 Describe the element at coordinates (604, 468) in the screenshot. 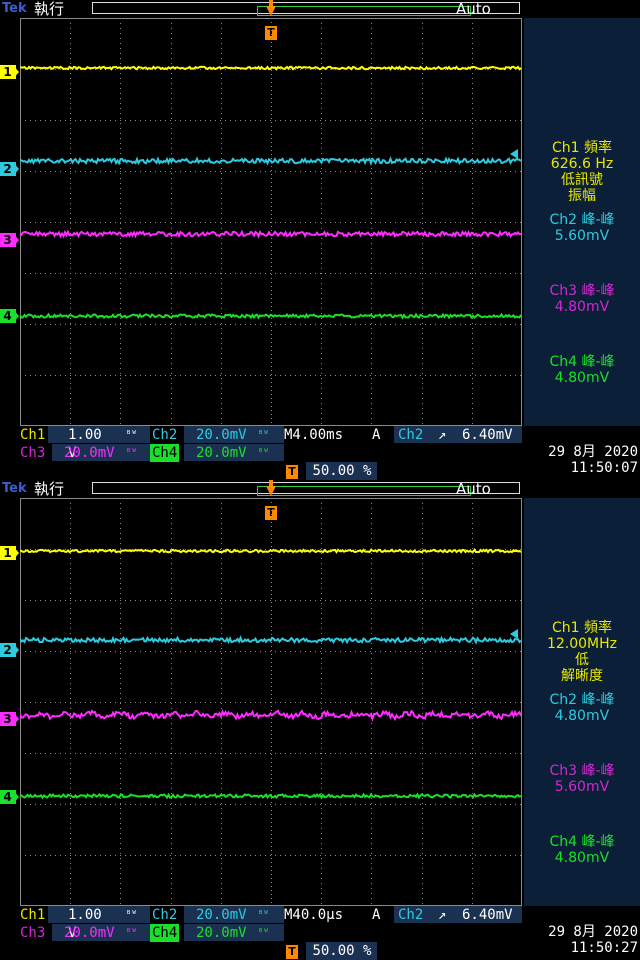

I see `capture-time: 11:50:07` at that location.